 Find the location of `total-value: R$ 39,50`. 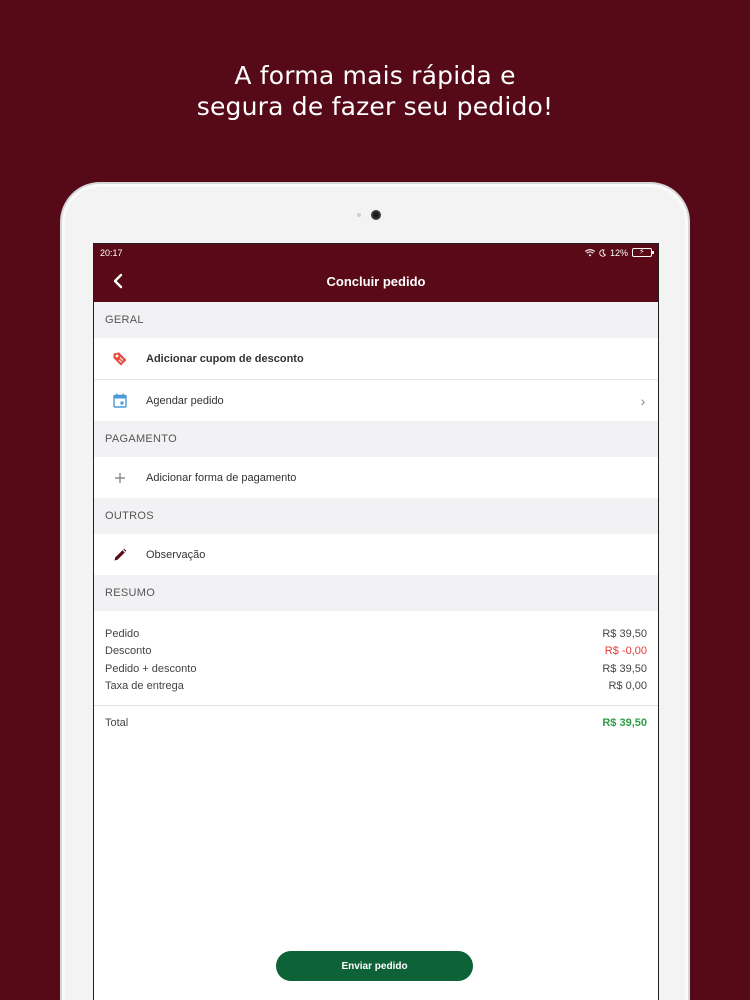

total-value: R$ 39,50 is located at coordinates (624, 723).